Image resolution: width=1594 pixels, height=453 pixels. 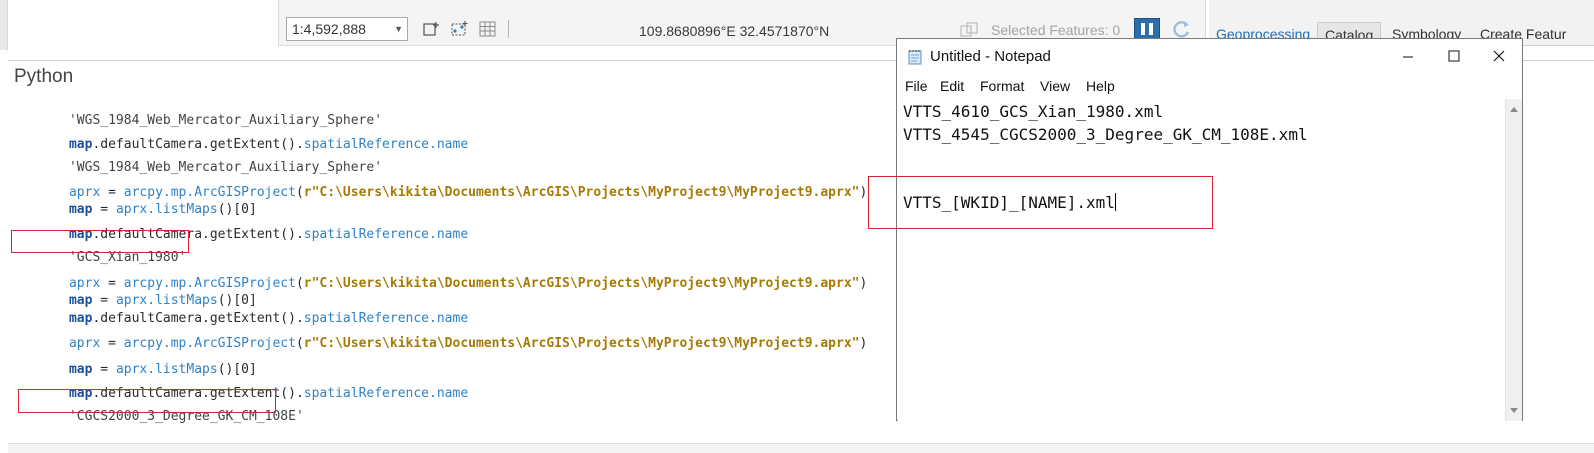 I want to click on minimize-button, so click(x=1408, y=56).